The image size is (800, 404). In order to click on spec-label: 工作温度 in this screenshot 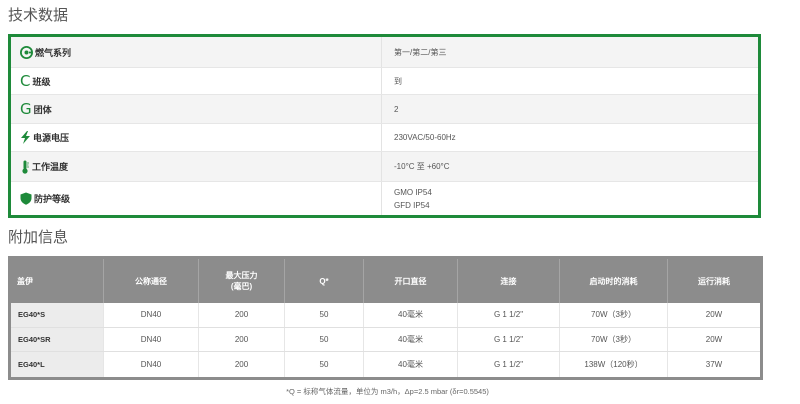, I will do `click(50, 167)`.